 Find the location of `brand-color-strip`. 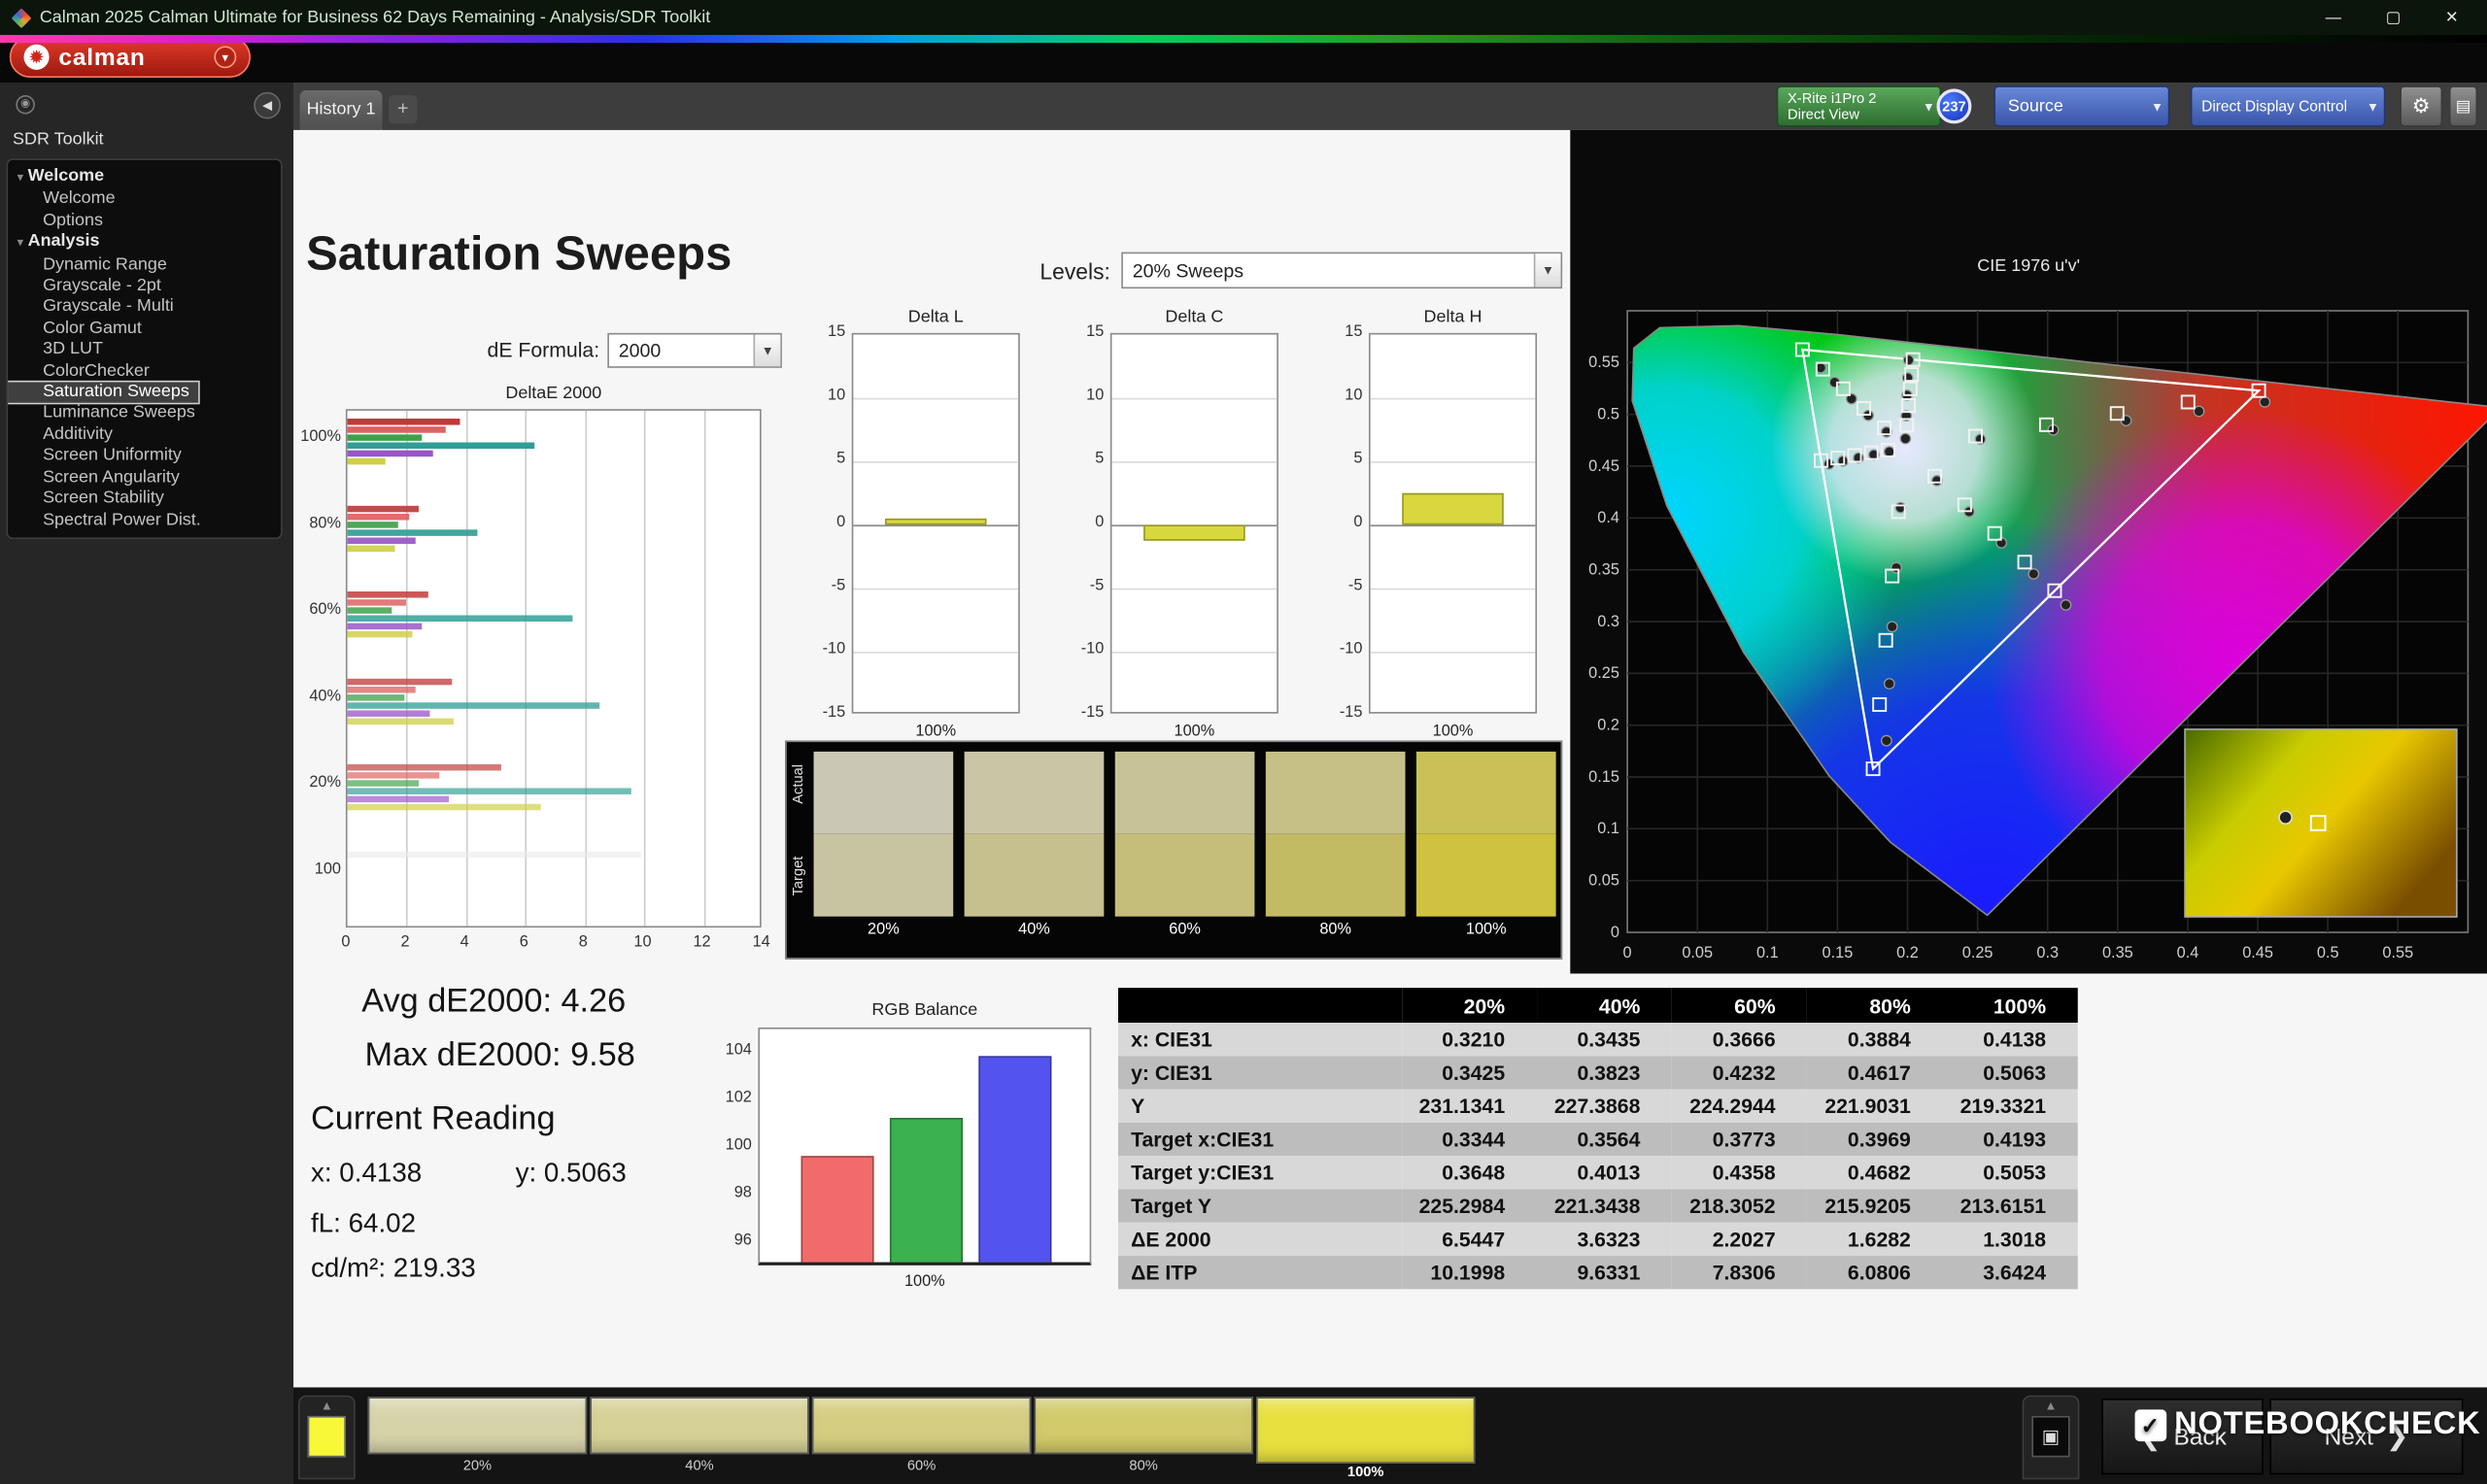

brand-color-strip is located at coordinates (1243, 39).